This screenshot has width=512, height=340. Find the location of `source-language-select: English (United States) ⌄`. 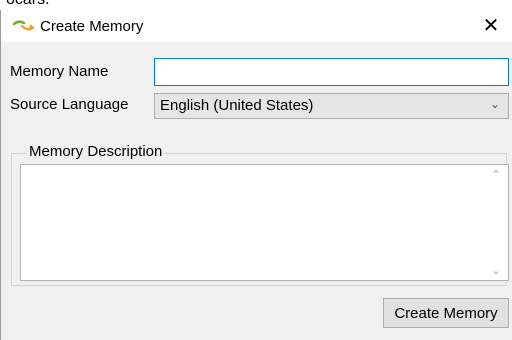

source-language-select: English (United States) ⌄ is located at coordinates (331, 106).